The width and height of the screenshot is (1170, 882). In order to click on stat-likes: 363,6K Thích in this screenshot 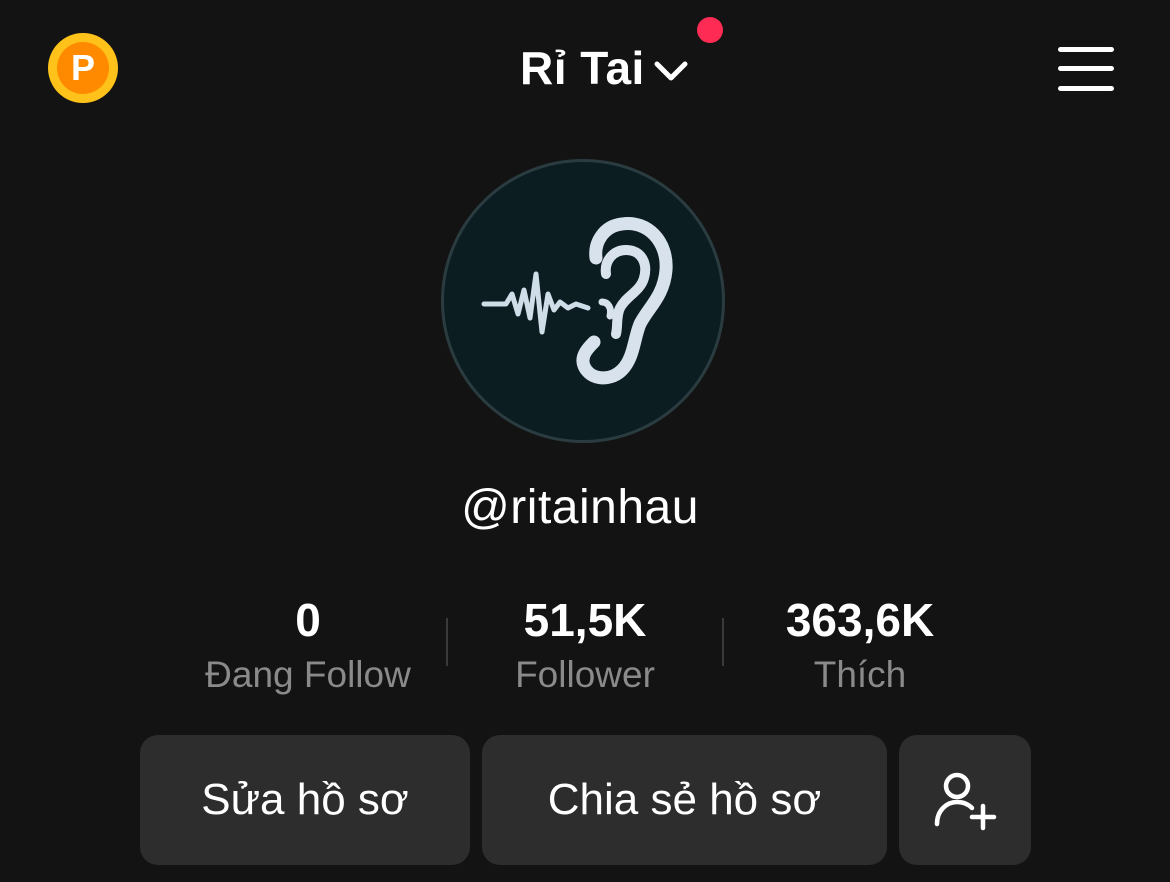, I will do `click(860, 644)`.